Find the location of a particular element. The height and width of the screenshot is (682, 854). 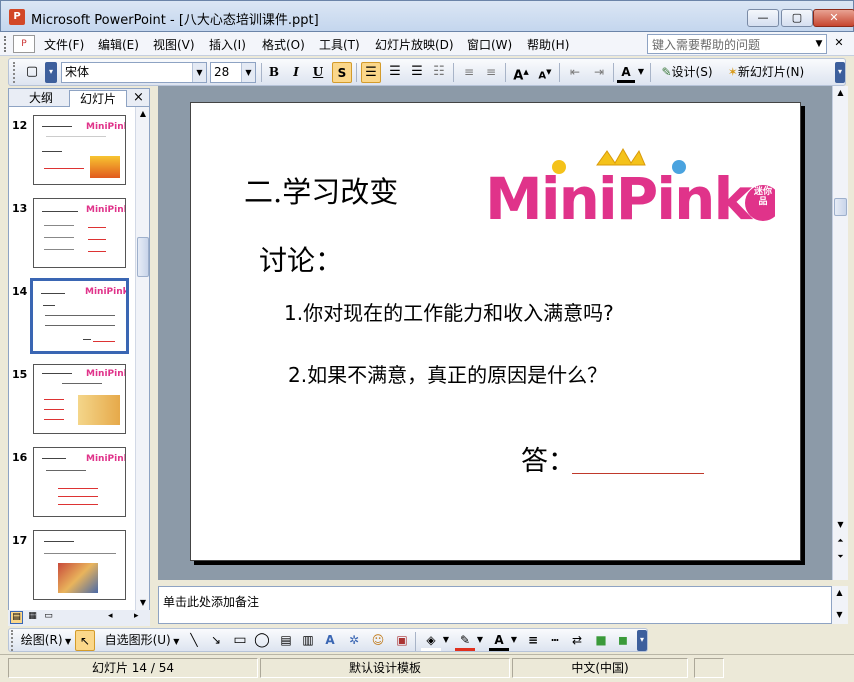

toolbar-grip is located at coordinates (15, 640).